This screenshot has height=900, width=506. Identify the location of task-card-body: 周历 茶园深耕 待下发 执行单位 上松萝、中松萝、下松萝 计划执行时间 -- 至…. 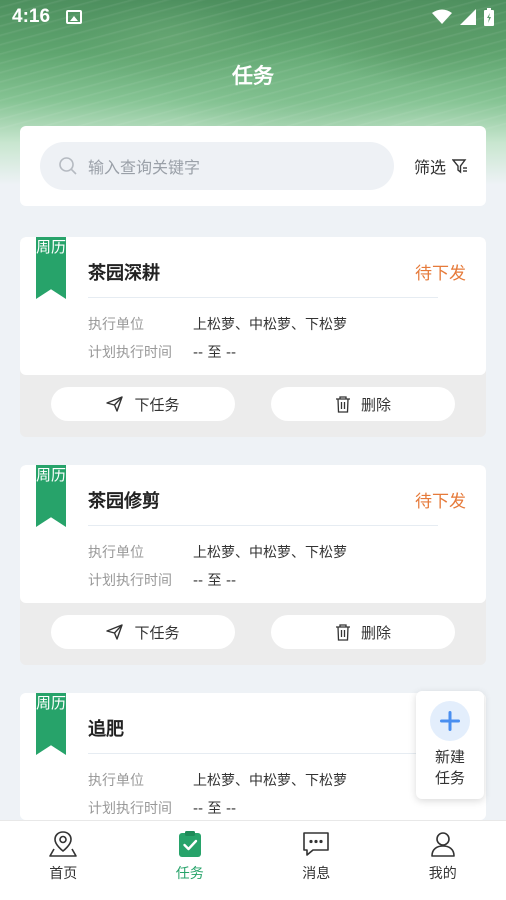
(253, 306).